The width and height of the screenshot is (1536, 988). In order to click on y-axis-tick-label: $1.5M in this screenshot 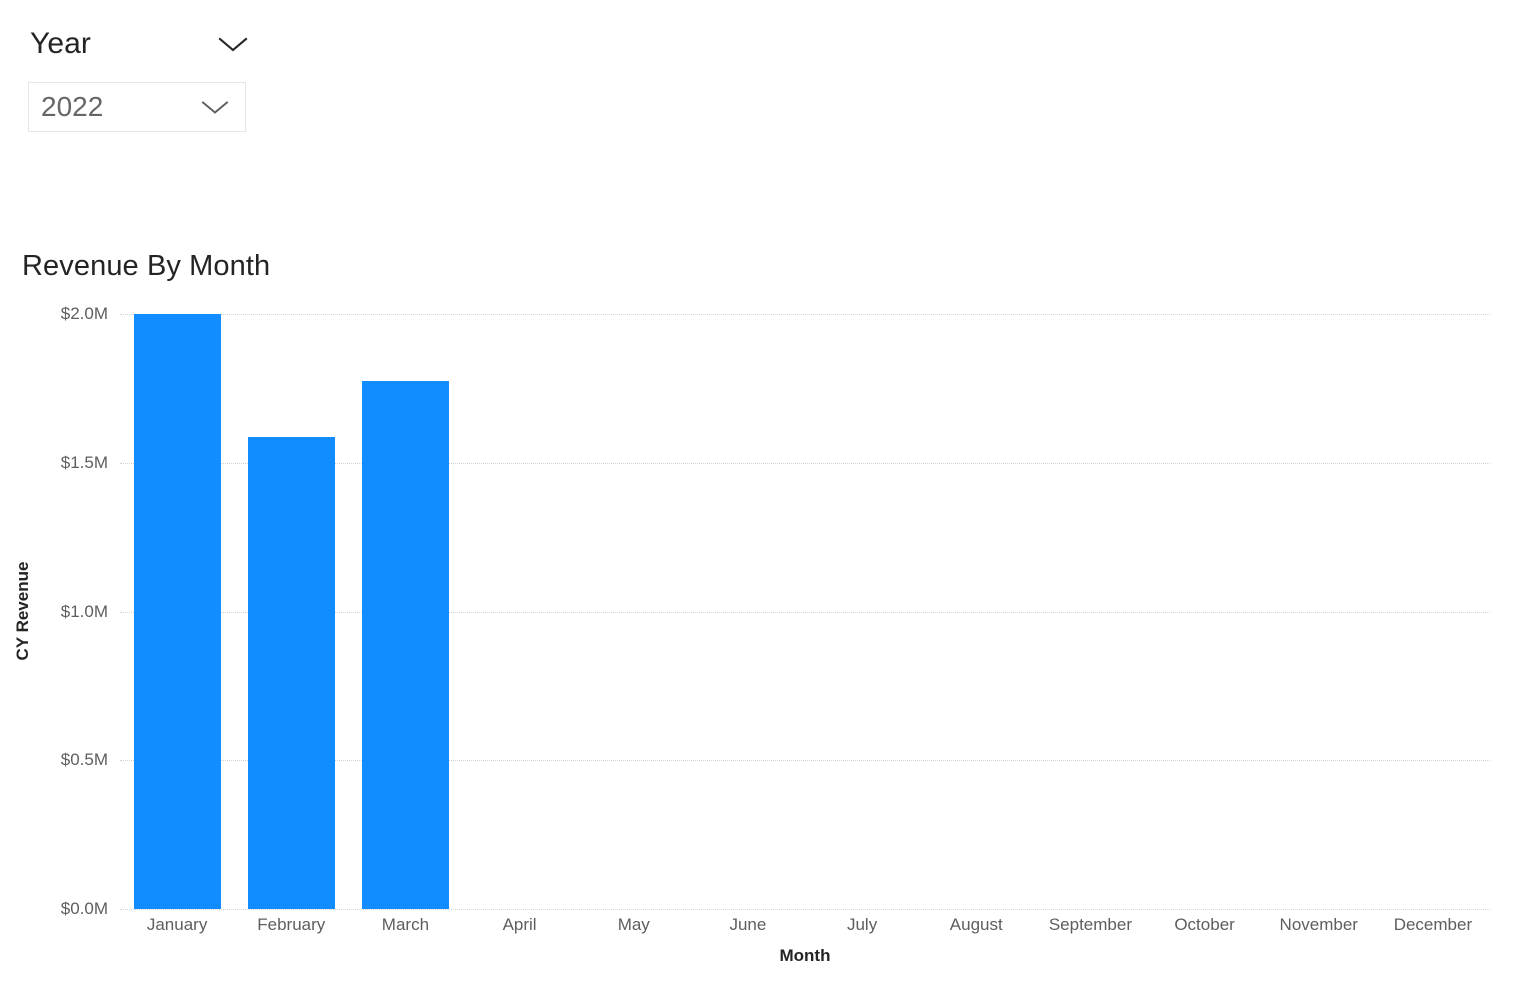, I will do `click(84, 462)`.